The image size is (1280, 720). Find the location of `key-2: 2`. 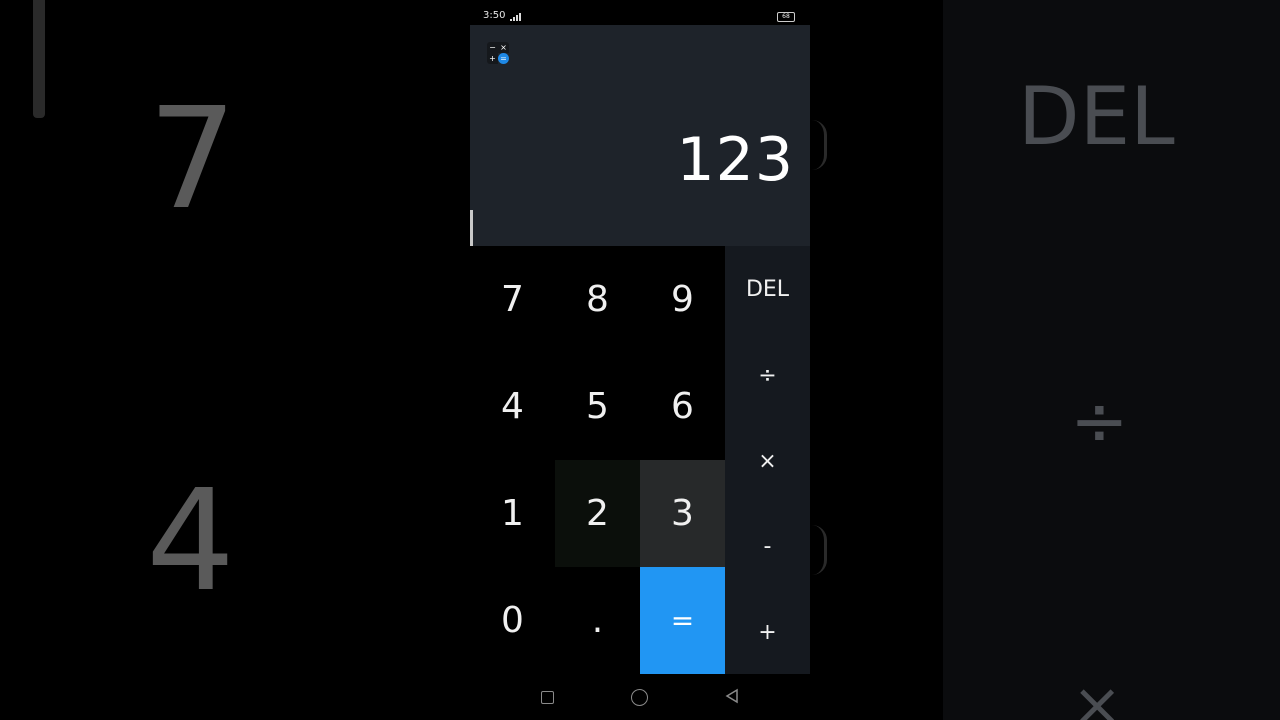

key-2: 2 is located at coordinates (597, 513).